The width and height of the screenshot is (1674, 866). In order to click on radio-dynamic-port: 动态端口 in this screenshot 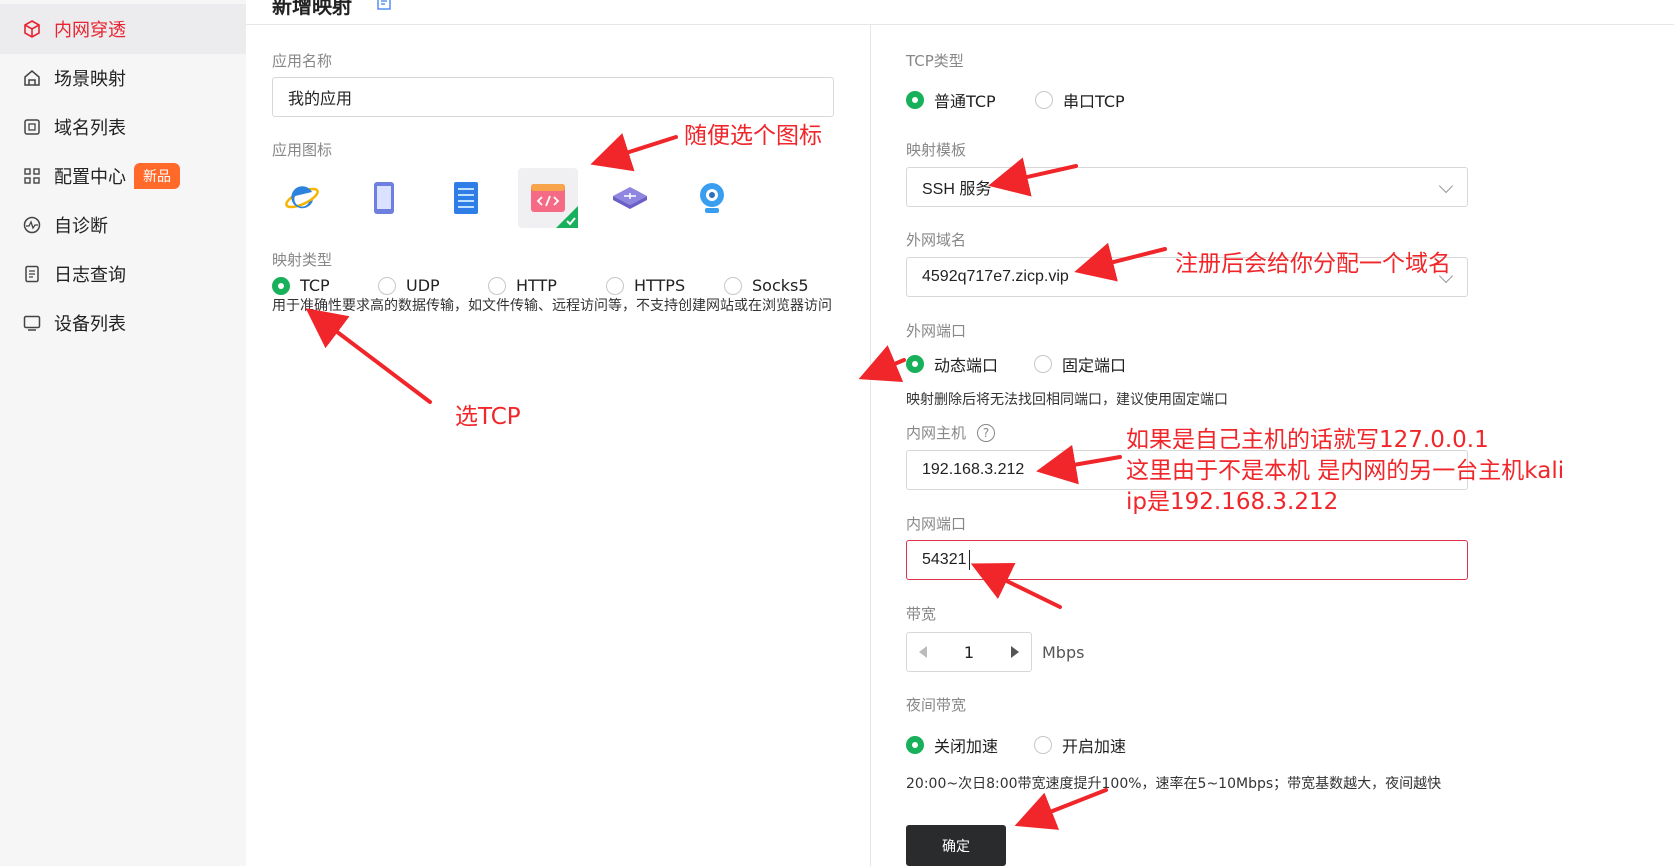, I will do `click(970, 364)`.